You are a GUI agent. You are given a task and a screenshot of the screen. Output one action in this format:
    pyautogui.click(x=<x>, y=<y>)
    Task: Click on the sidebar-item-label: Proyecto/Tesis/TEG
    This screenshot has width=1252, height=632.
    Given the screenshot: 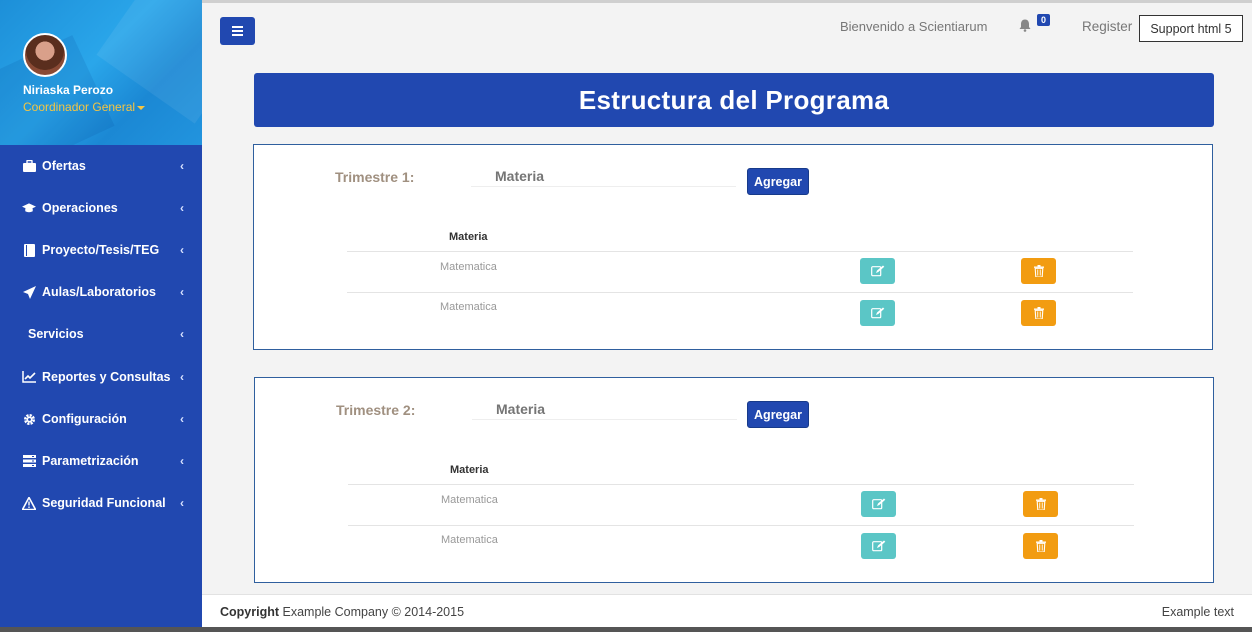 What is the action you would take?
    pyautogui.click(x=101, y=250)
    